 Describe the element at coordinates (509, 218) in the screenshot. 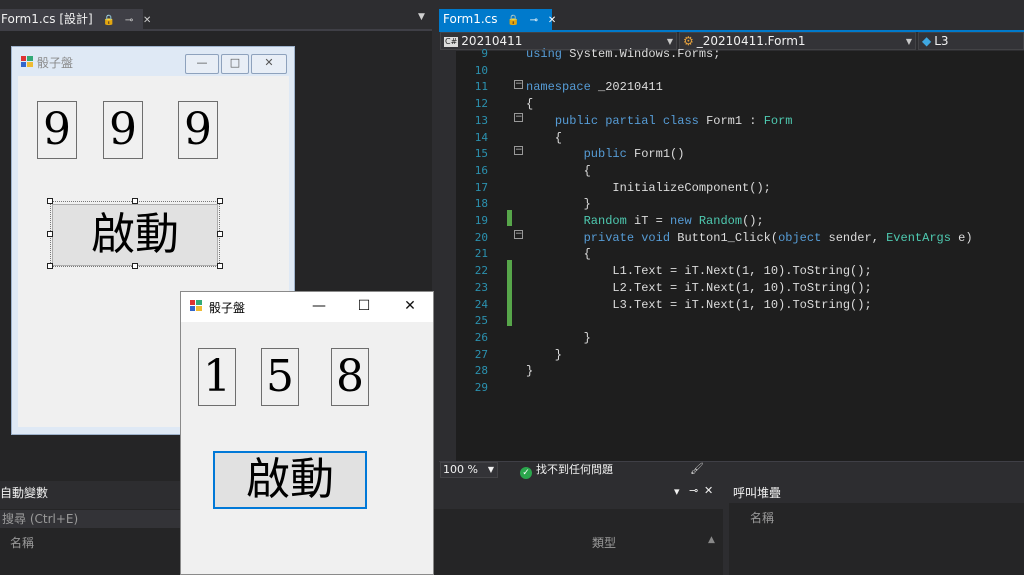

I see `change-marker` at that location.